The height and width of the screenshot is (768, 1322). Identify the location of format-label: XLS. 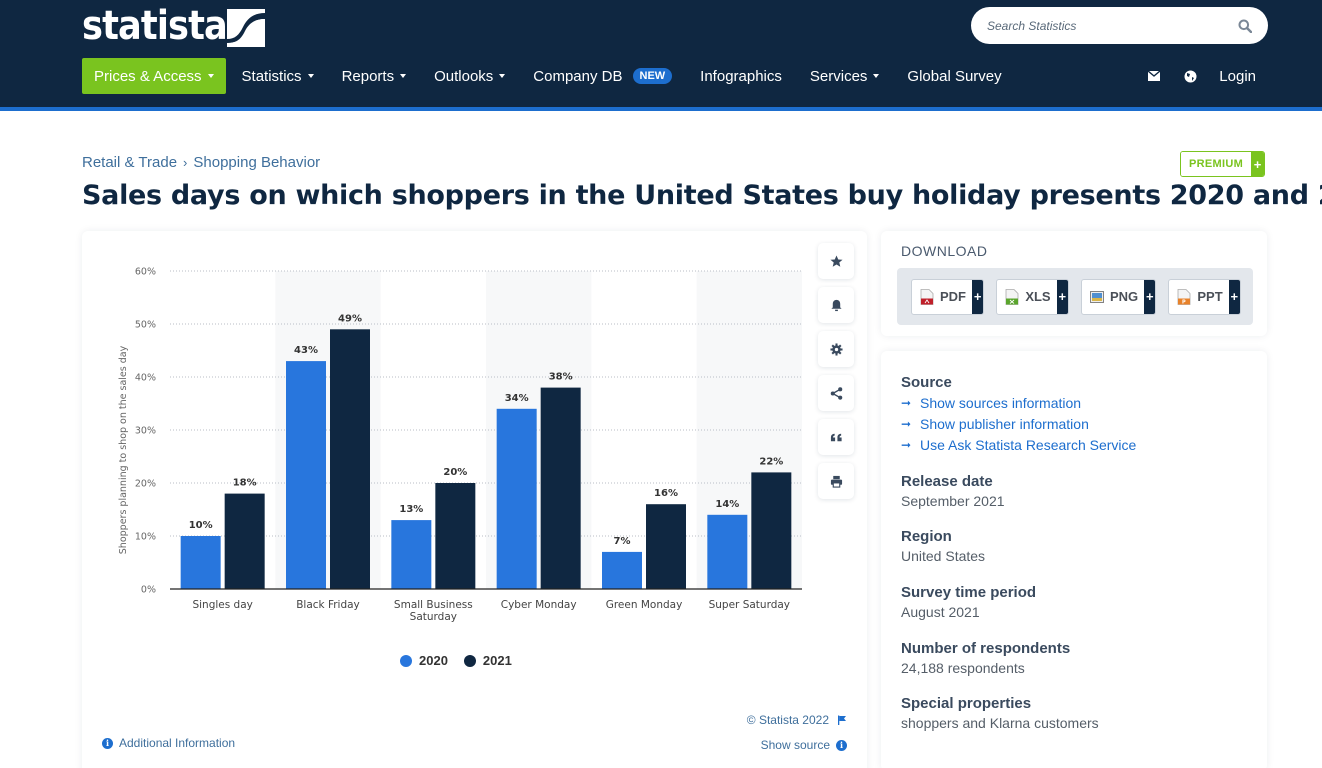
(1038, 296).